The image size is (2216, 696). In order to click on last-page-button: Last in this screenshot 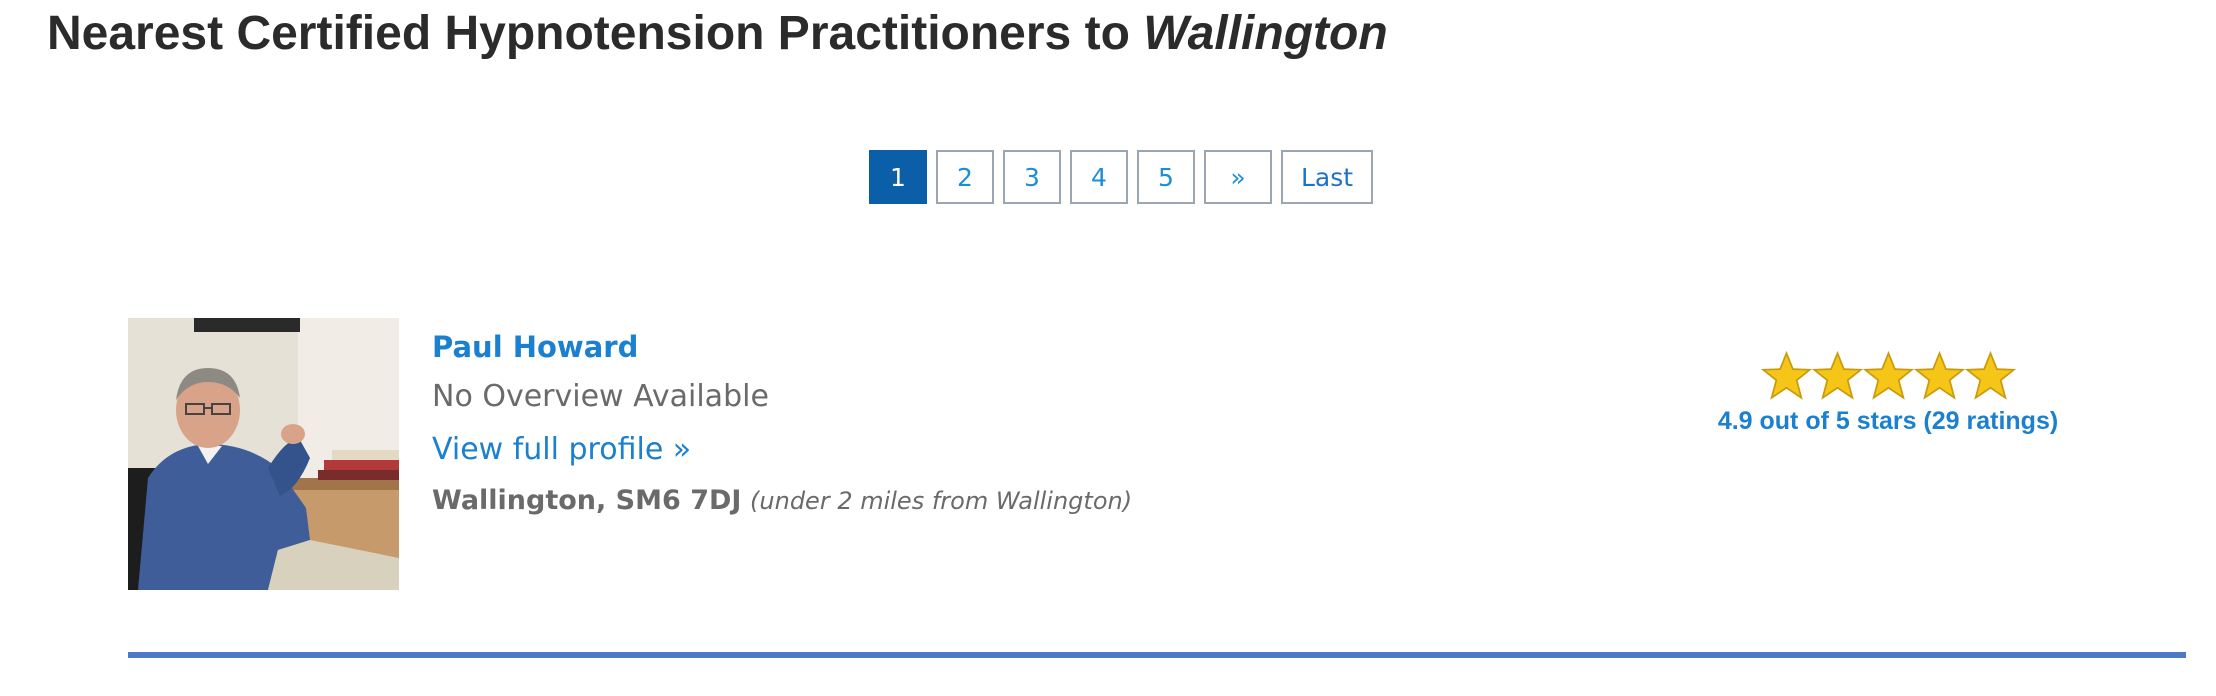, I will do `click(1327, 177)`.